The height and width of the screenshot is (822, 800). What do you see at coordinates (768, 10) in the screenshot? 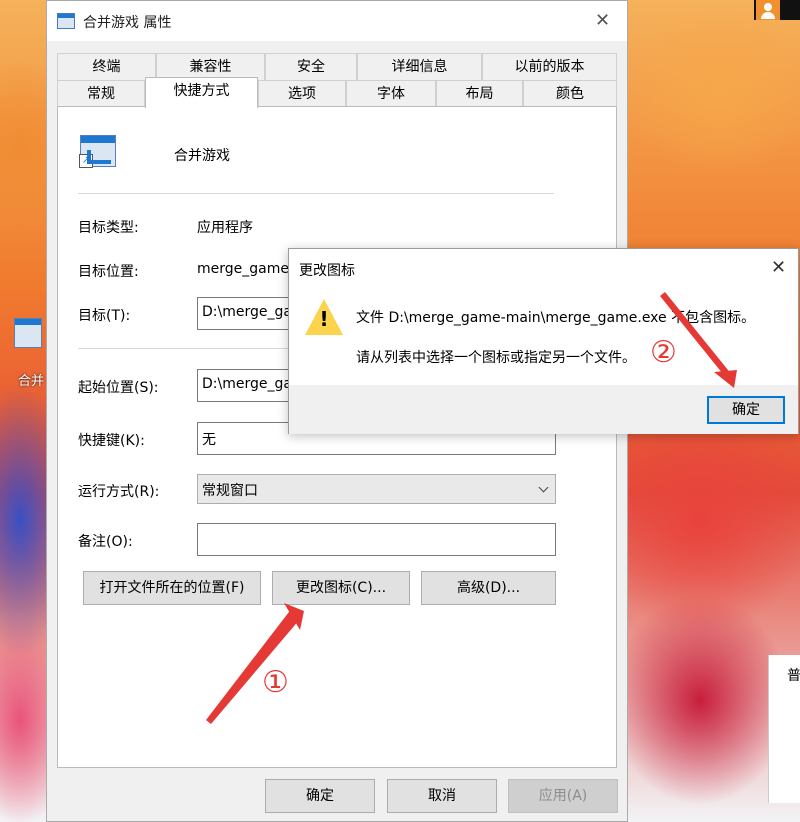
I see `user-icon` at bounding box center [768, 10].